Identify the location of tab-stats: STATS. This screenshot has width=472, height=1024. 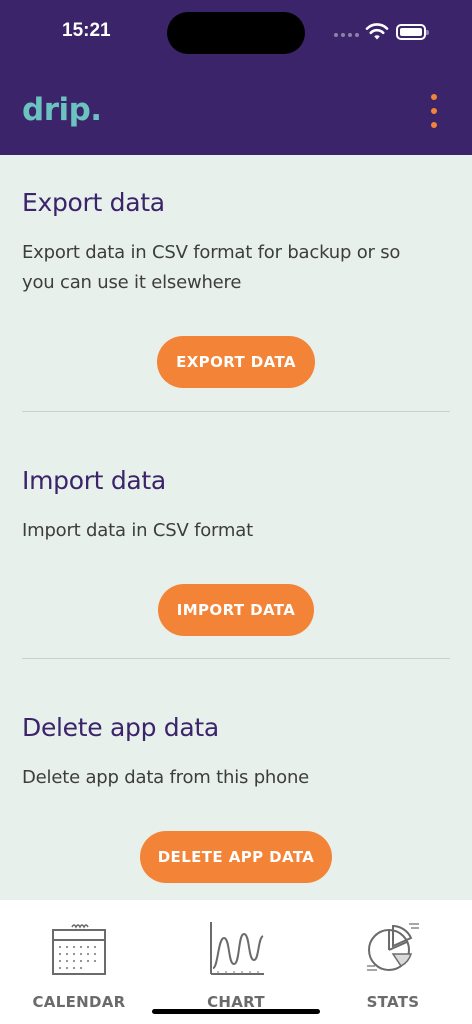
(393, 962).